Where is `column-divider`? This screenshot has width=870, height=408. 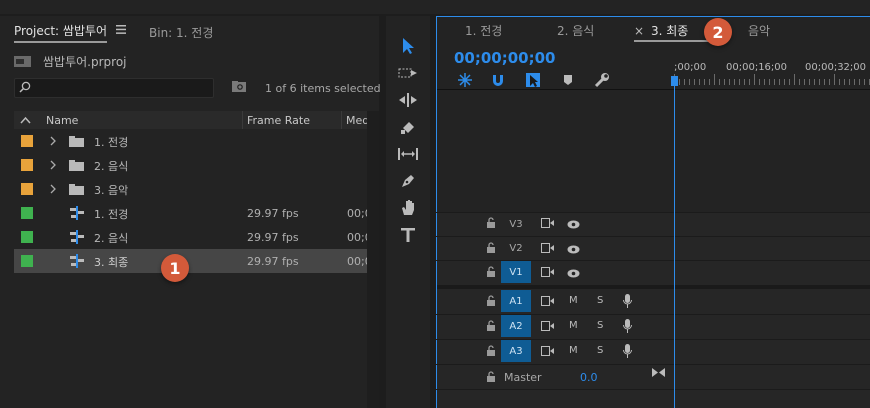
column-divider is located at coordinates (242, 120).